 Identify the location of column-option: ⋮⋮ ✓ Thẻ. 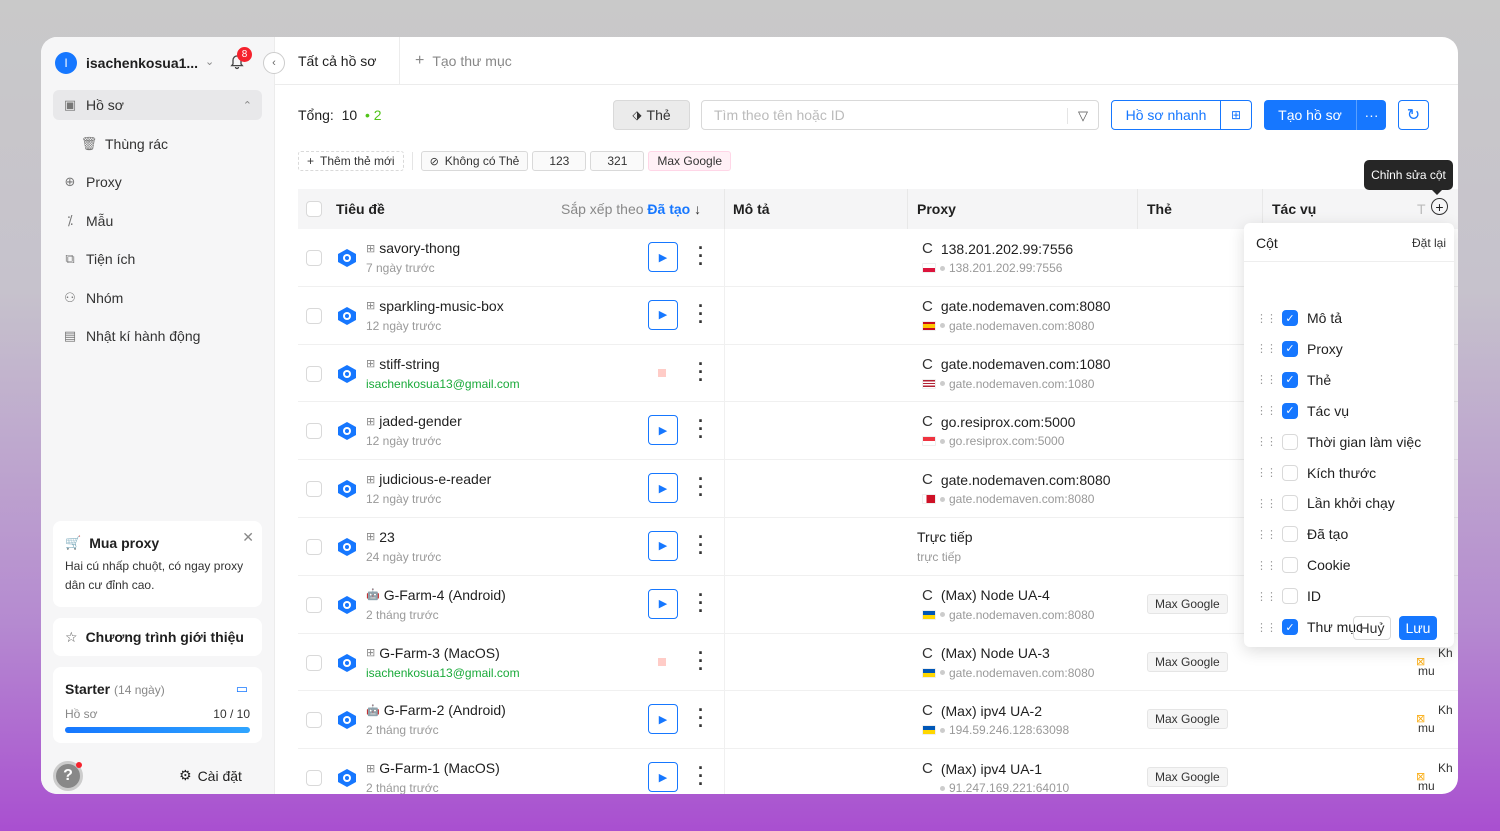
(1293, 380).